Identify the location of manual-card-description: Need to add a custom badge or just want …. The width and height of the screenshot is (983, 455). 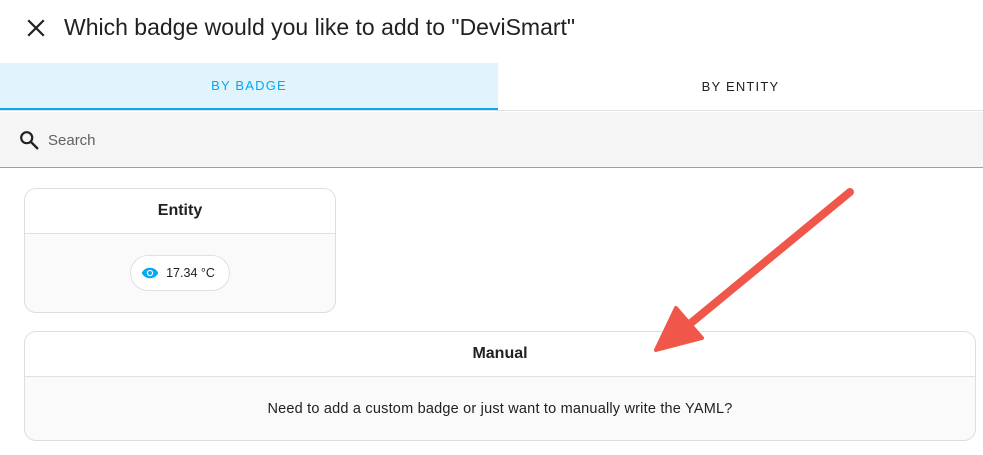
(500, 408).